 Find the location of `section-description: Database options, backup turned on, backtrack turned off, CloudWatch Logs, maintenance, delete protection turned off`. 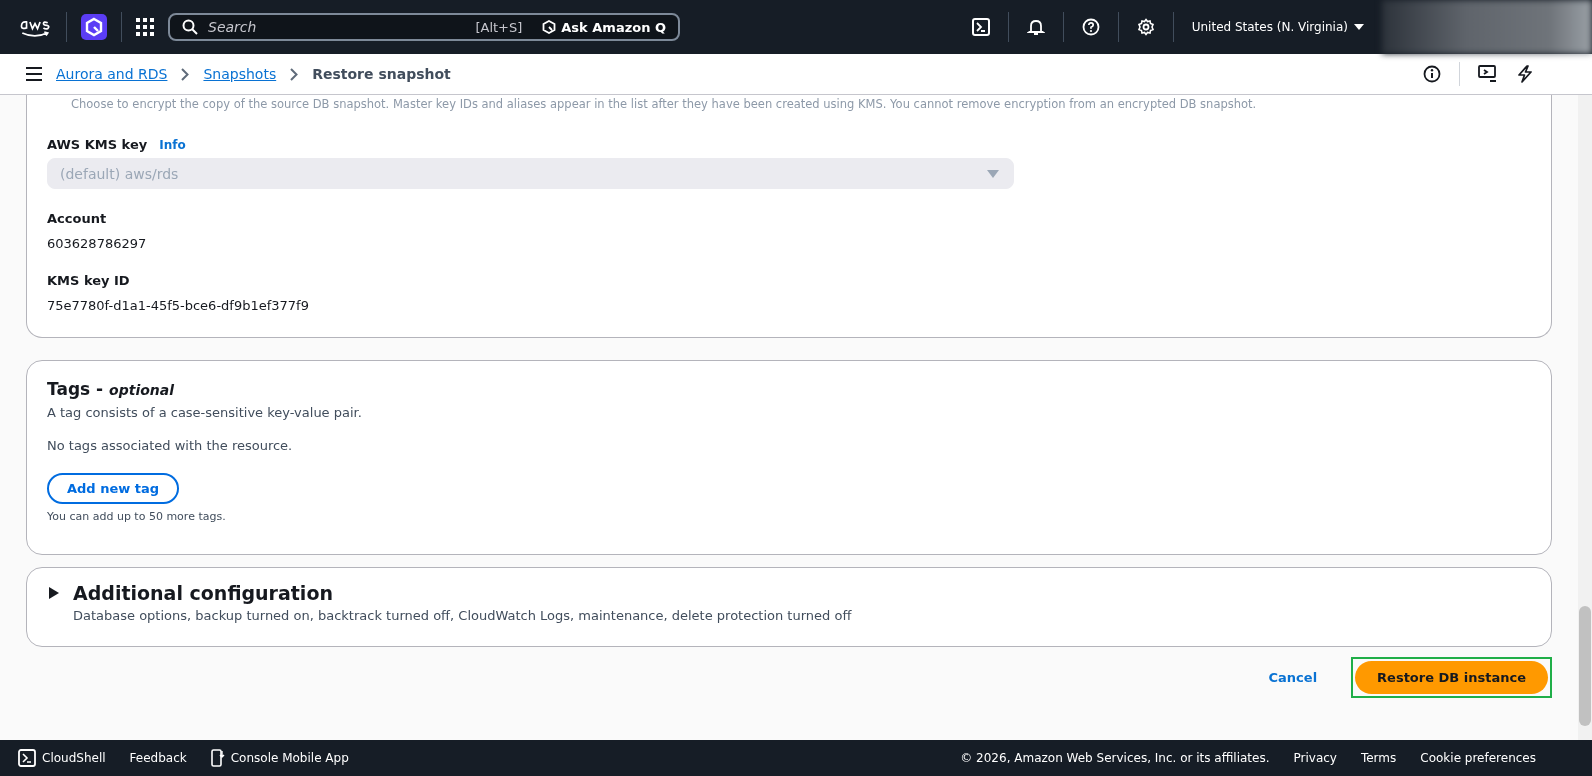

section-description: Database options, backup turned on, backtrack turned off, CloudWatch Logs, maintenance, delete protection turned off is located at coordinates (463, 615).